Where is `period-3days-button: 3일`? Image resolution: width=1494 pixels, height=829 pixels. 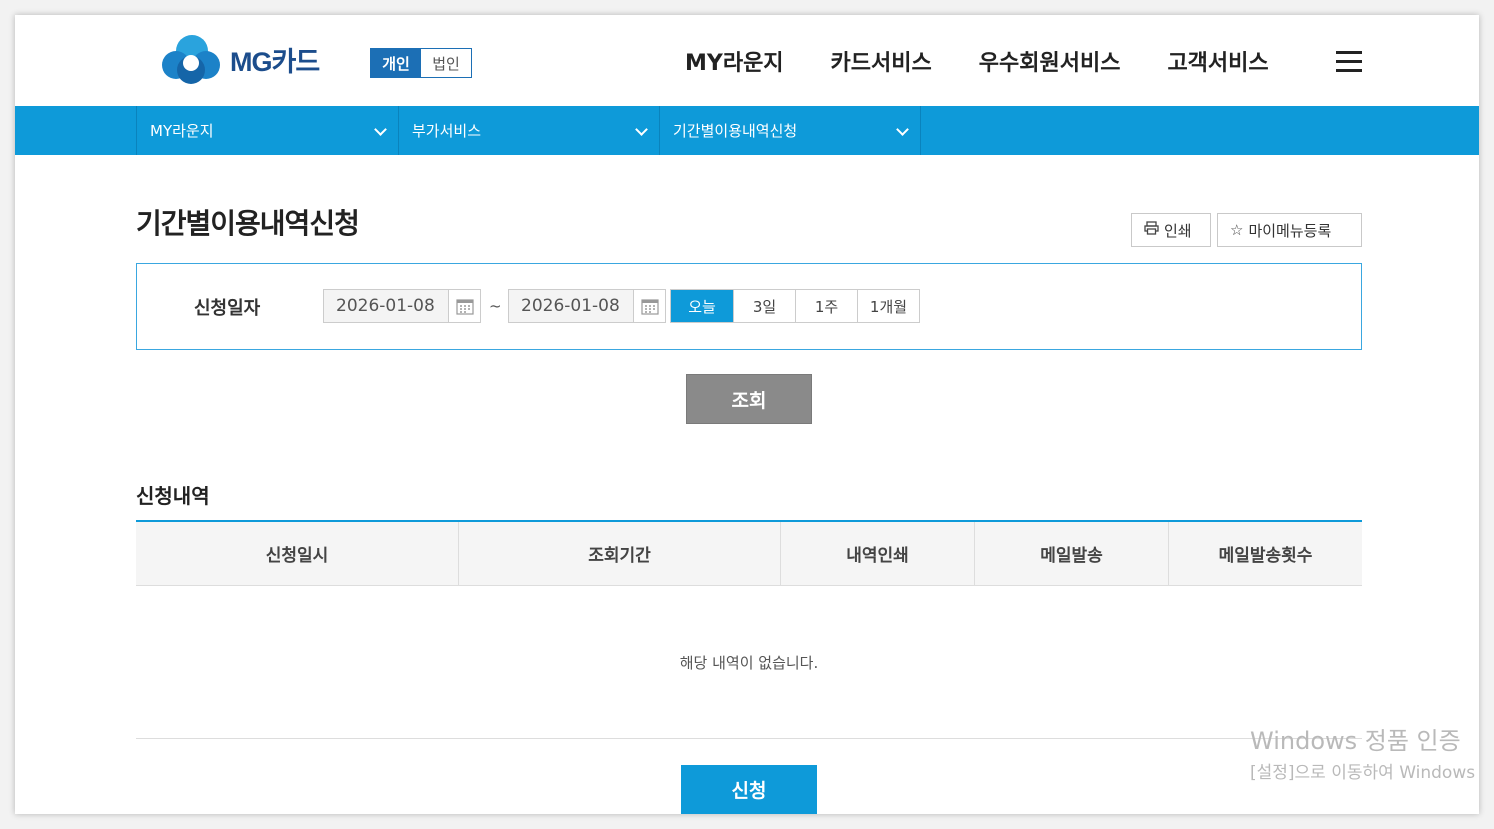 period-3days-button: 3일 is located at coordinates (764, 306).